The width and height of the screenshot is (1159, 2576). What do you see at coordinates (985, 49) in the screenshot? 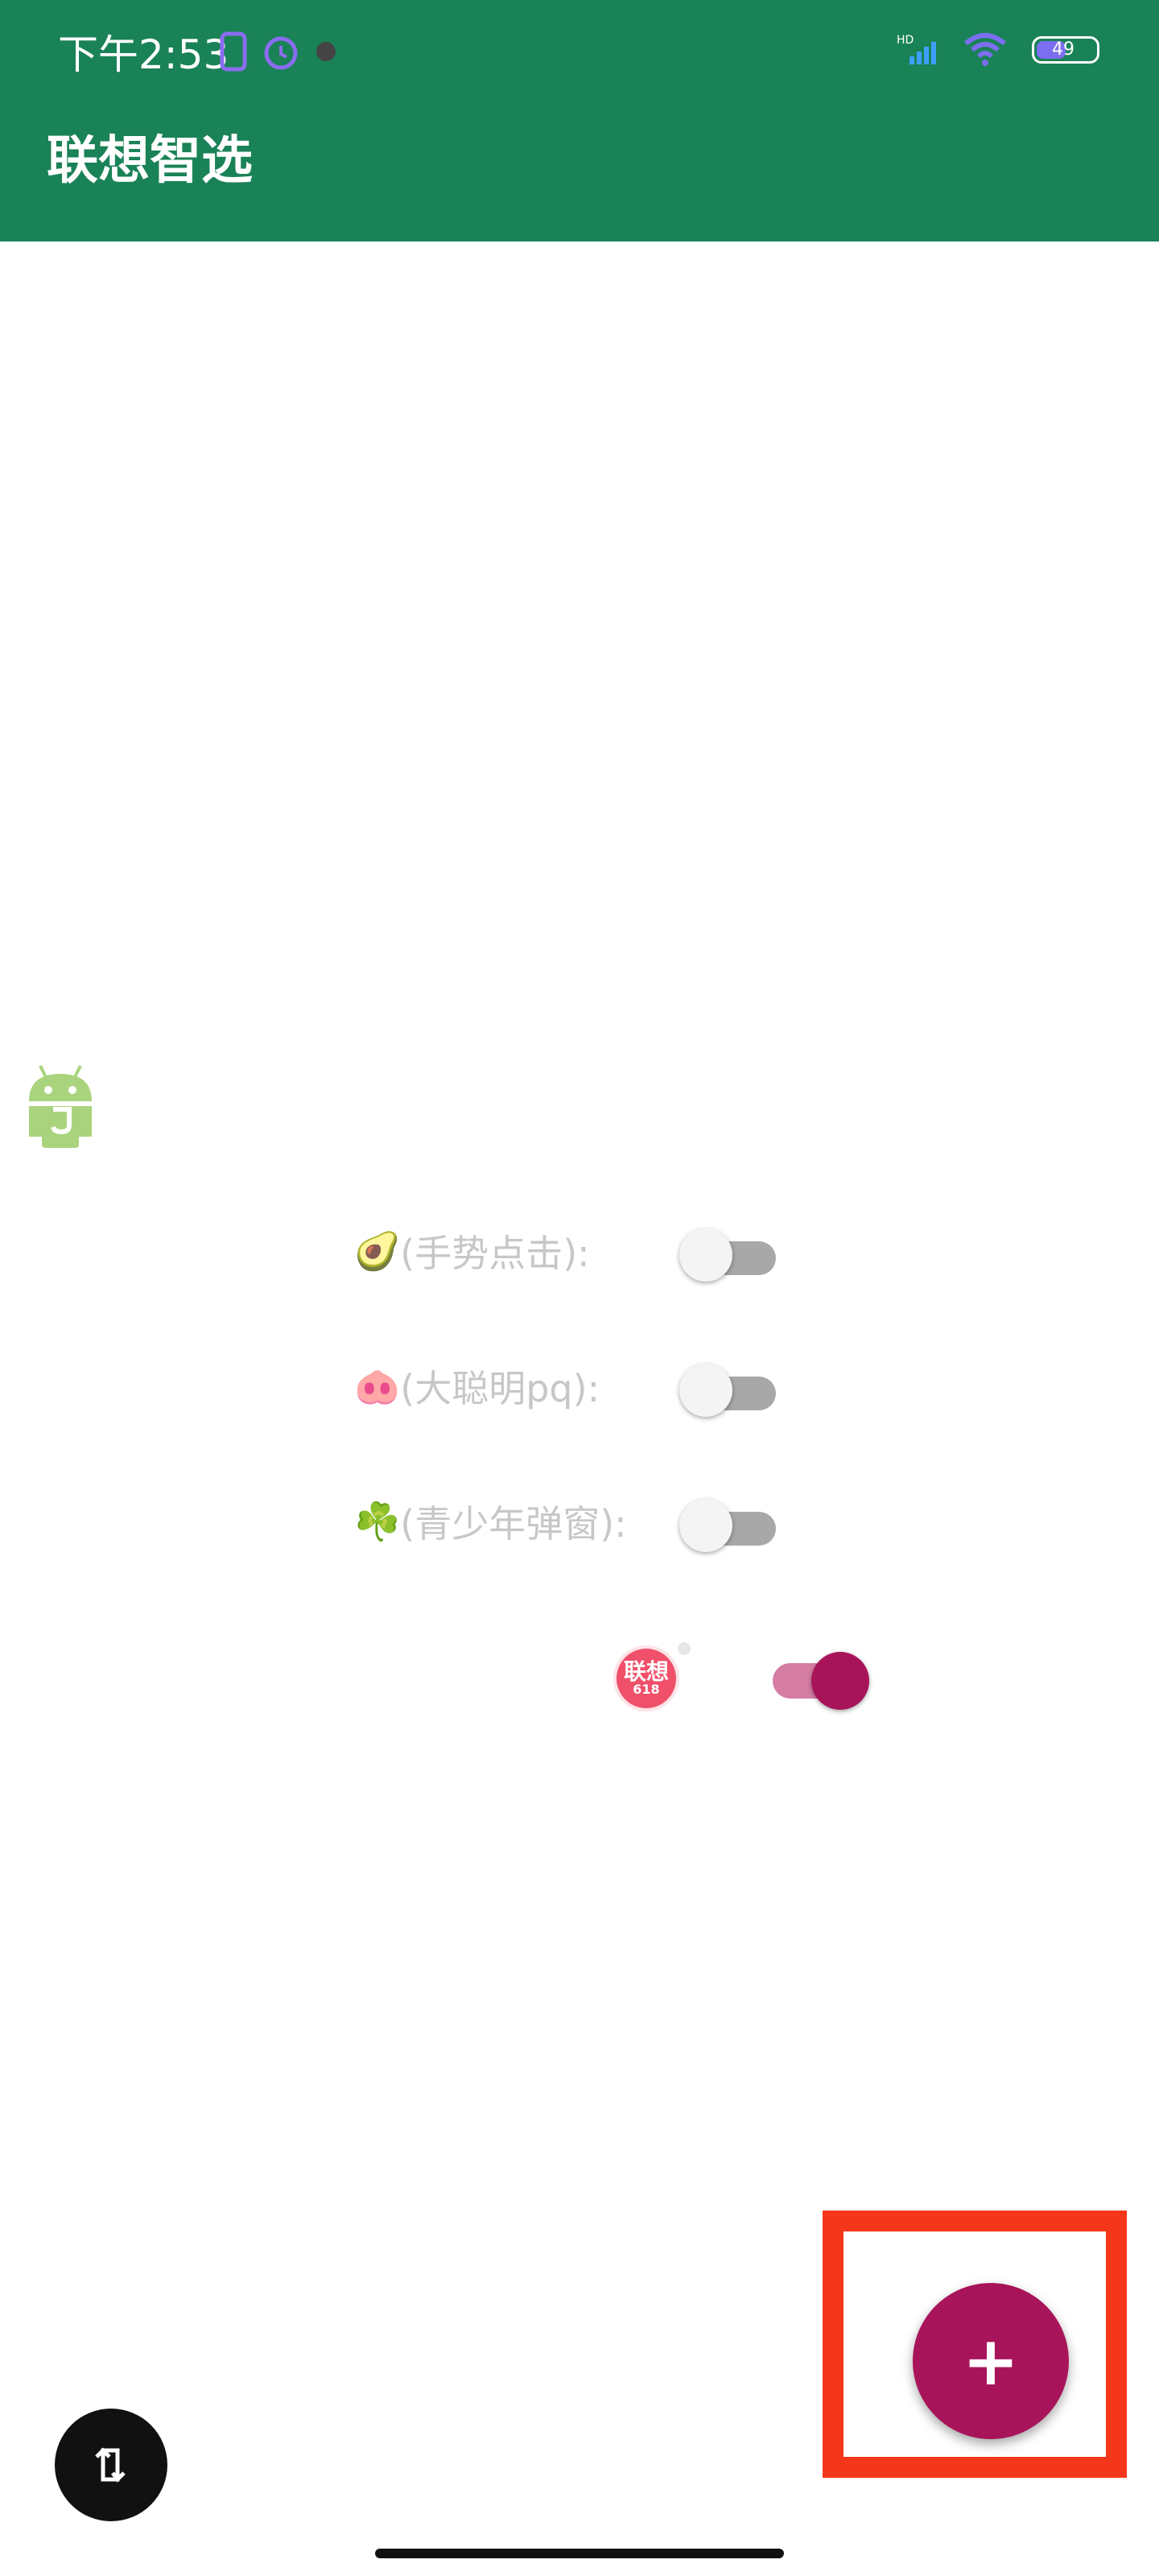
I see `wifi-icon` at bounding box center [985, 49].